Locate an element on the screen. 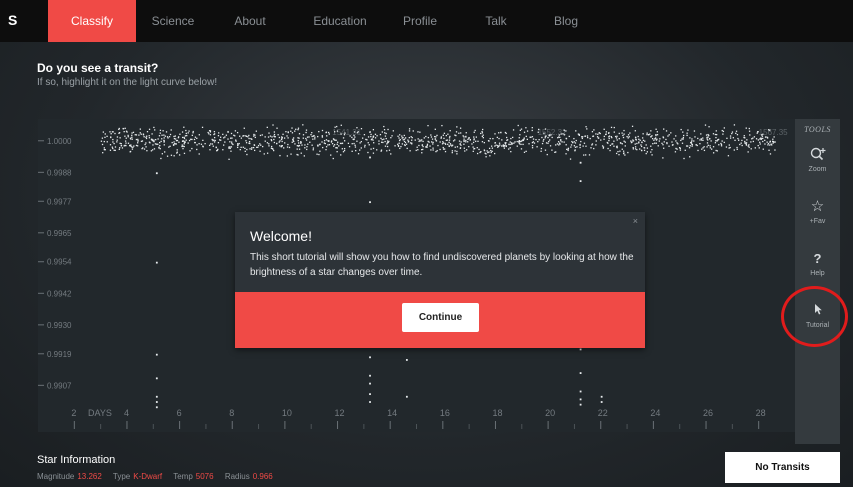  nav-talk: Talk is located at coordinates (496, 21).